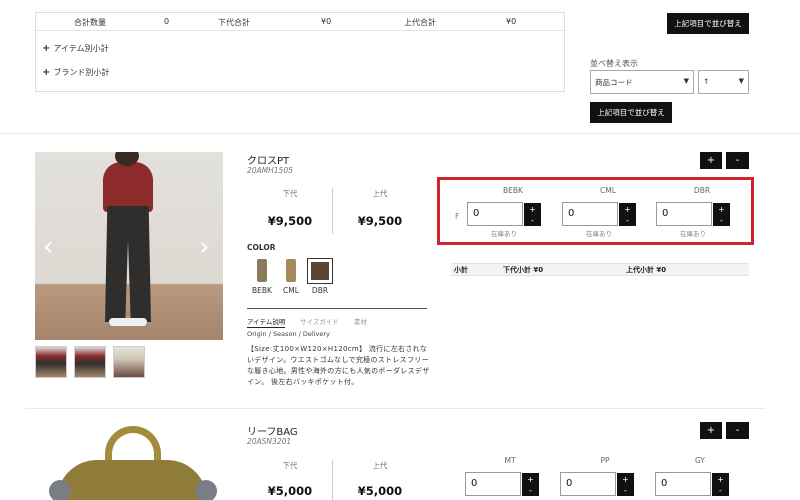 Image resolution: width=800 pixels, height=500 pixels. What do you see at coordinates (262, 290) in the screenshot?
I see `color-label-bebk: BEBK` at bounding box center [262, 290].